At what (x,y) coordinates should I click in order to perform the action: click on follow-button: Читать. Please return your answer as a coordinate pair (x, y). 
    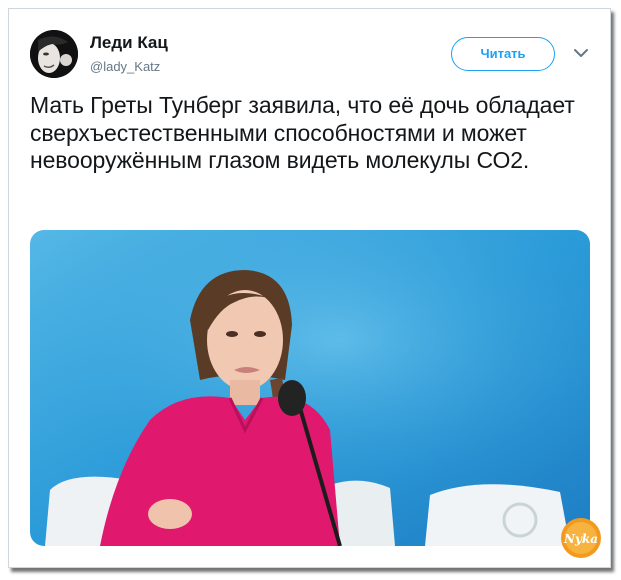
    Looking at the image, I should click on (503, 54).